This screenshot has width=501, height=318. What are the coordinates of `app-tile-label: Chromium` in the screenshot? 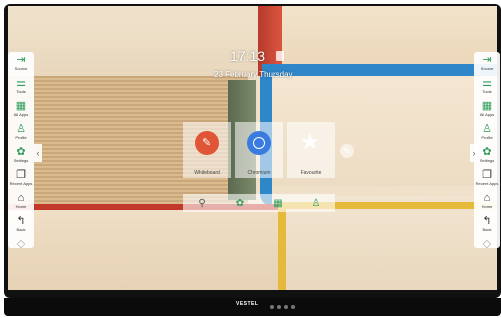 It's located at (259, 173).